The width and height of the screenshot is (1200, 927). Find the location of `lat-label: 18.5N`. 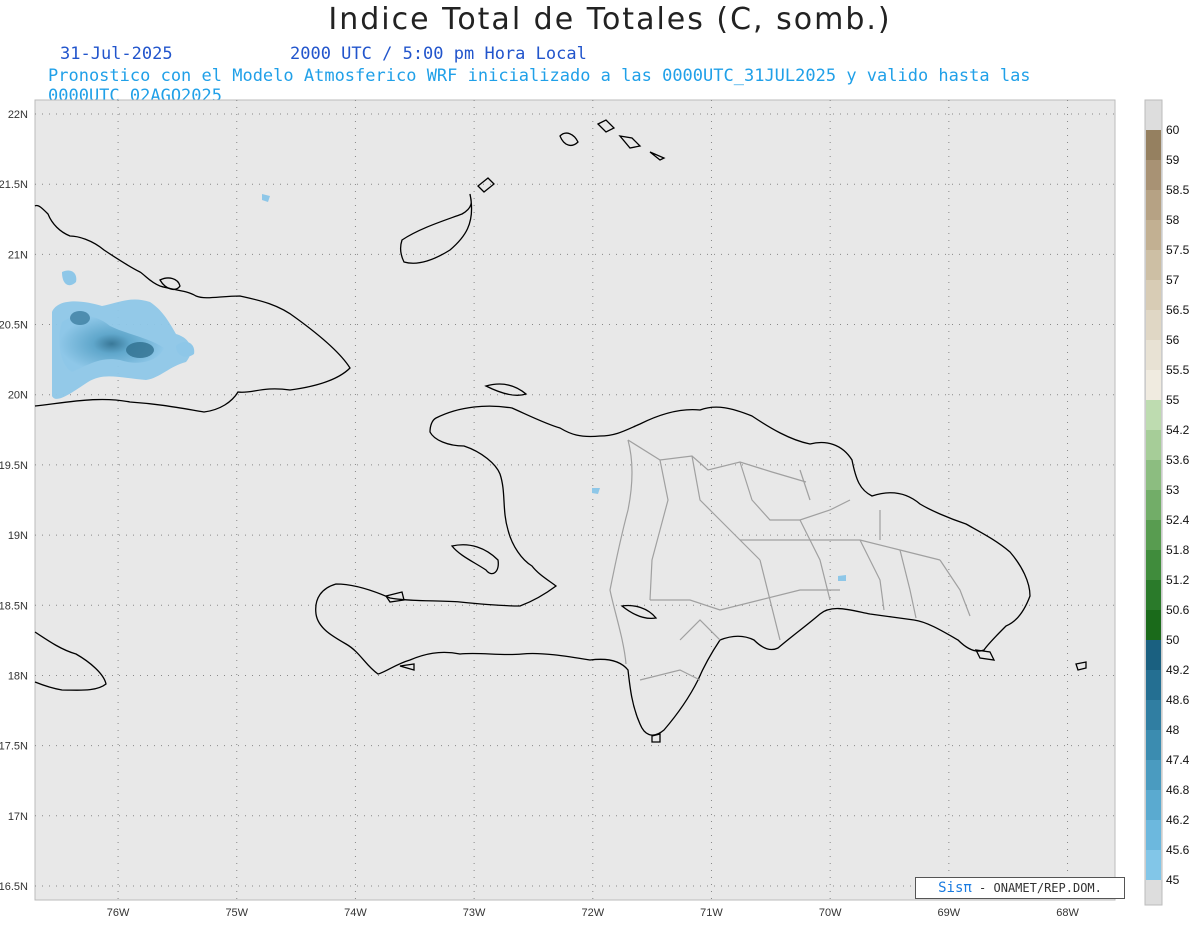

lat-label: 18.5N is located at coordinates (14, 606).